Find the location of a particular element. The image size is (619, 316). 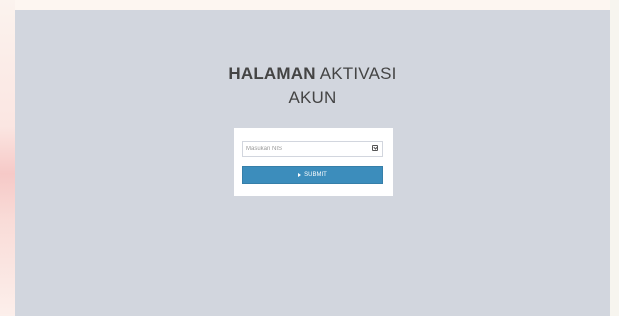

page-title-line1: HALAMAN AKTIVASI is located at coordinates (312, 74).